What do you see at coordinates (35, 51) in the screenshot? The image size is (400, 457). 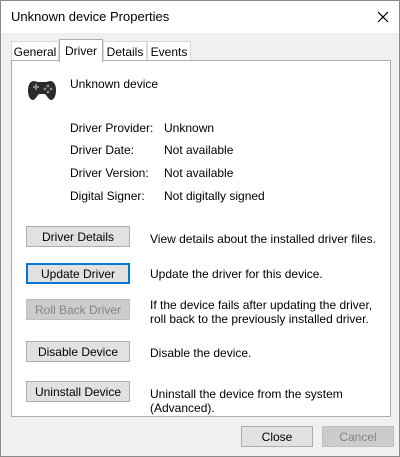 I see `tab-general: General` at bounding box center [35, 51].